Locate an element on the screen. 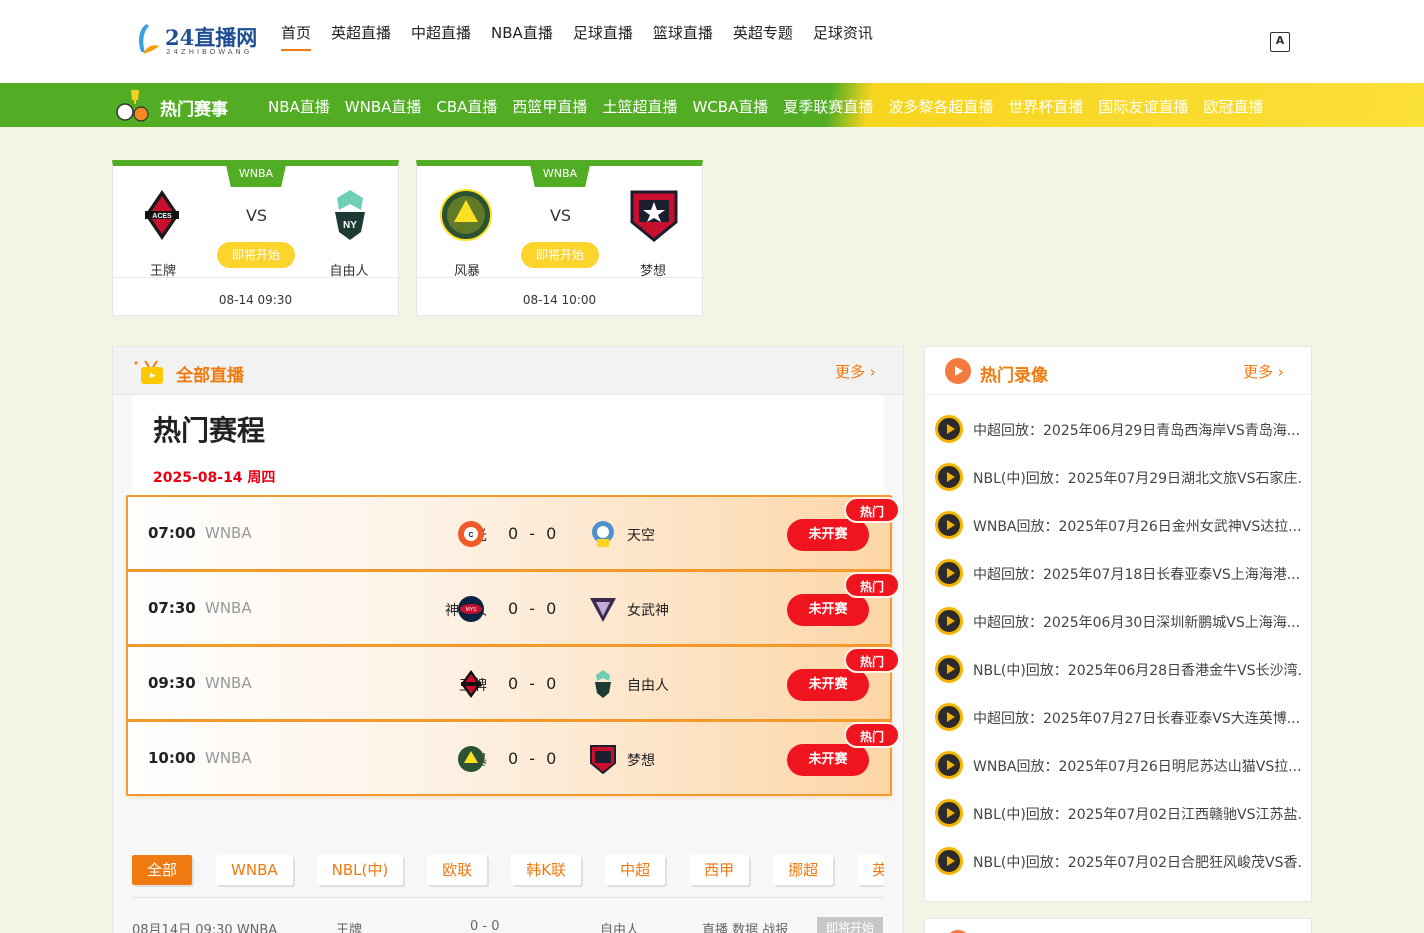  filter-tab-epl: 英超 is located at coordinates (870, 870).